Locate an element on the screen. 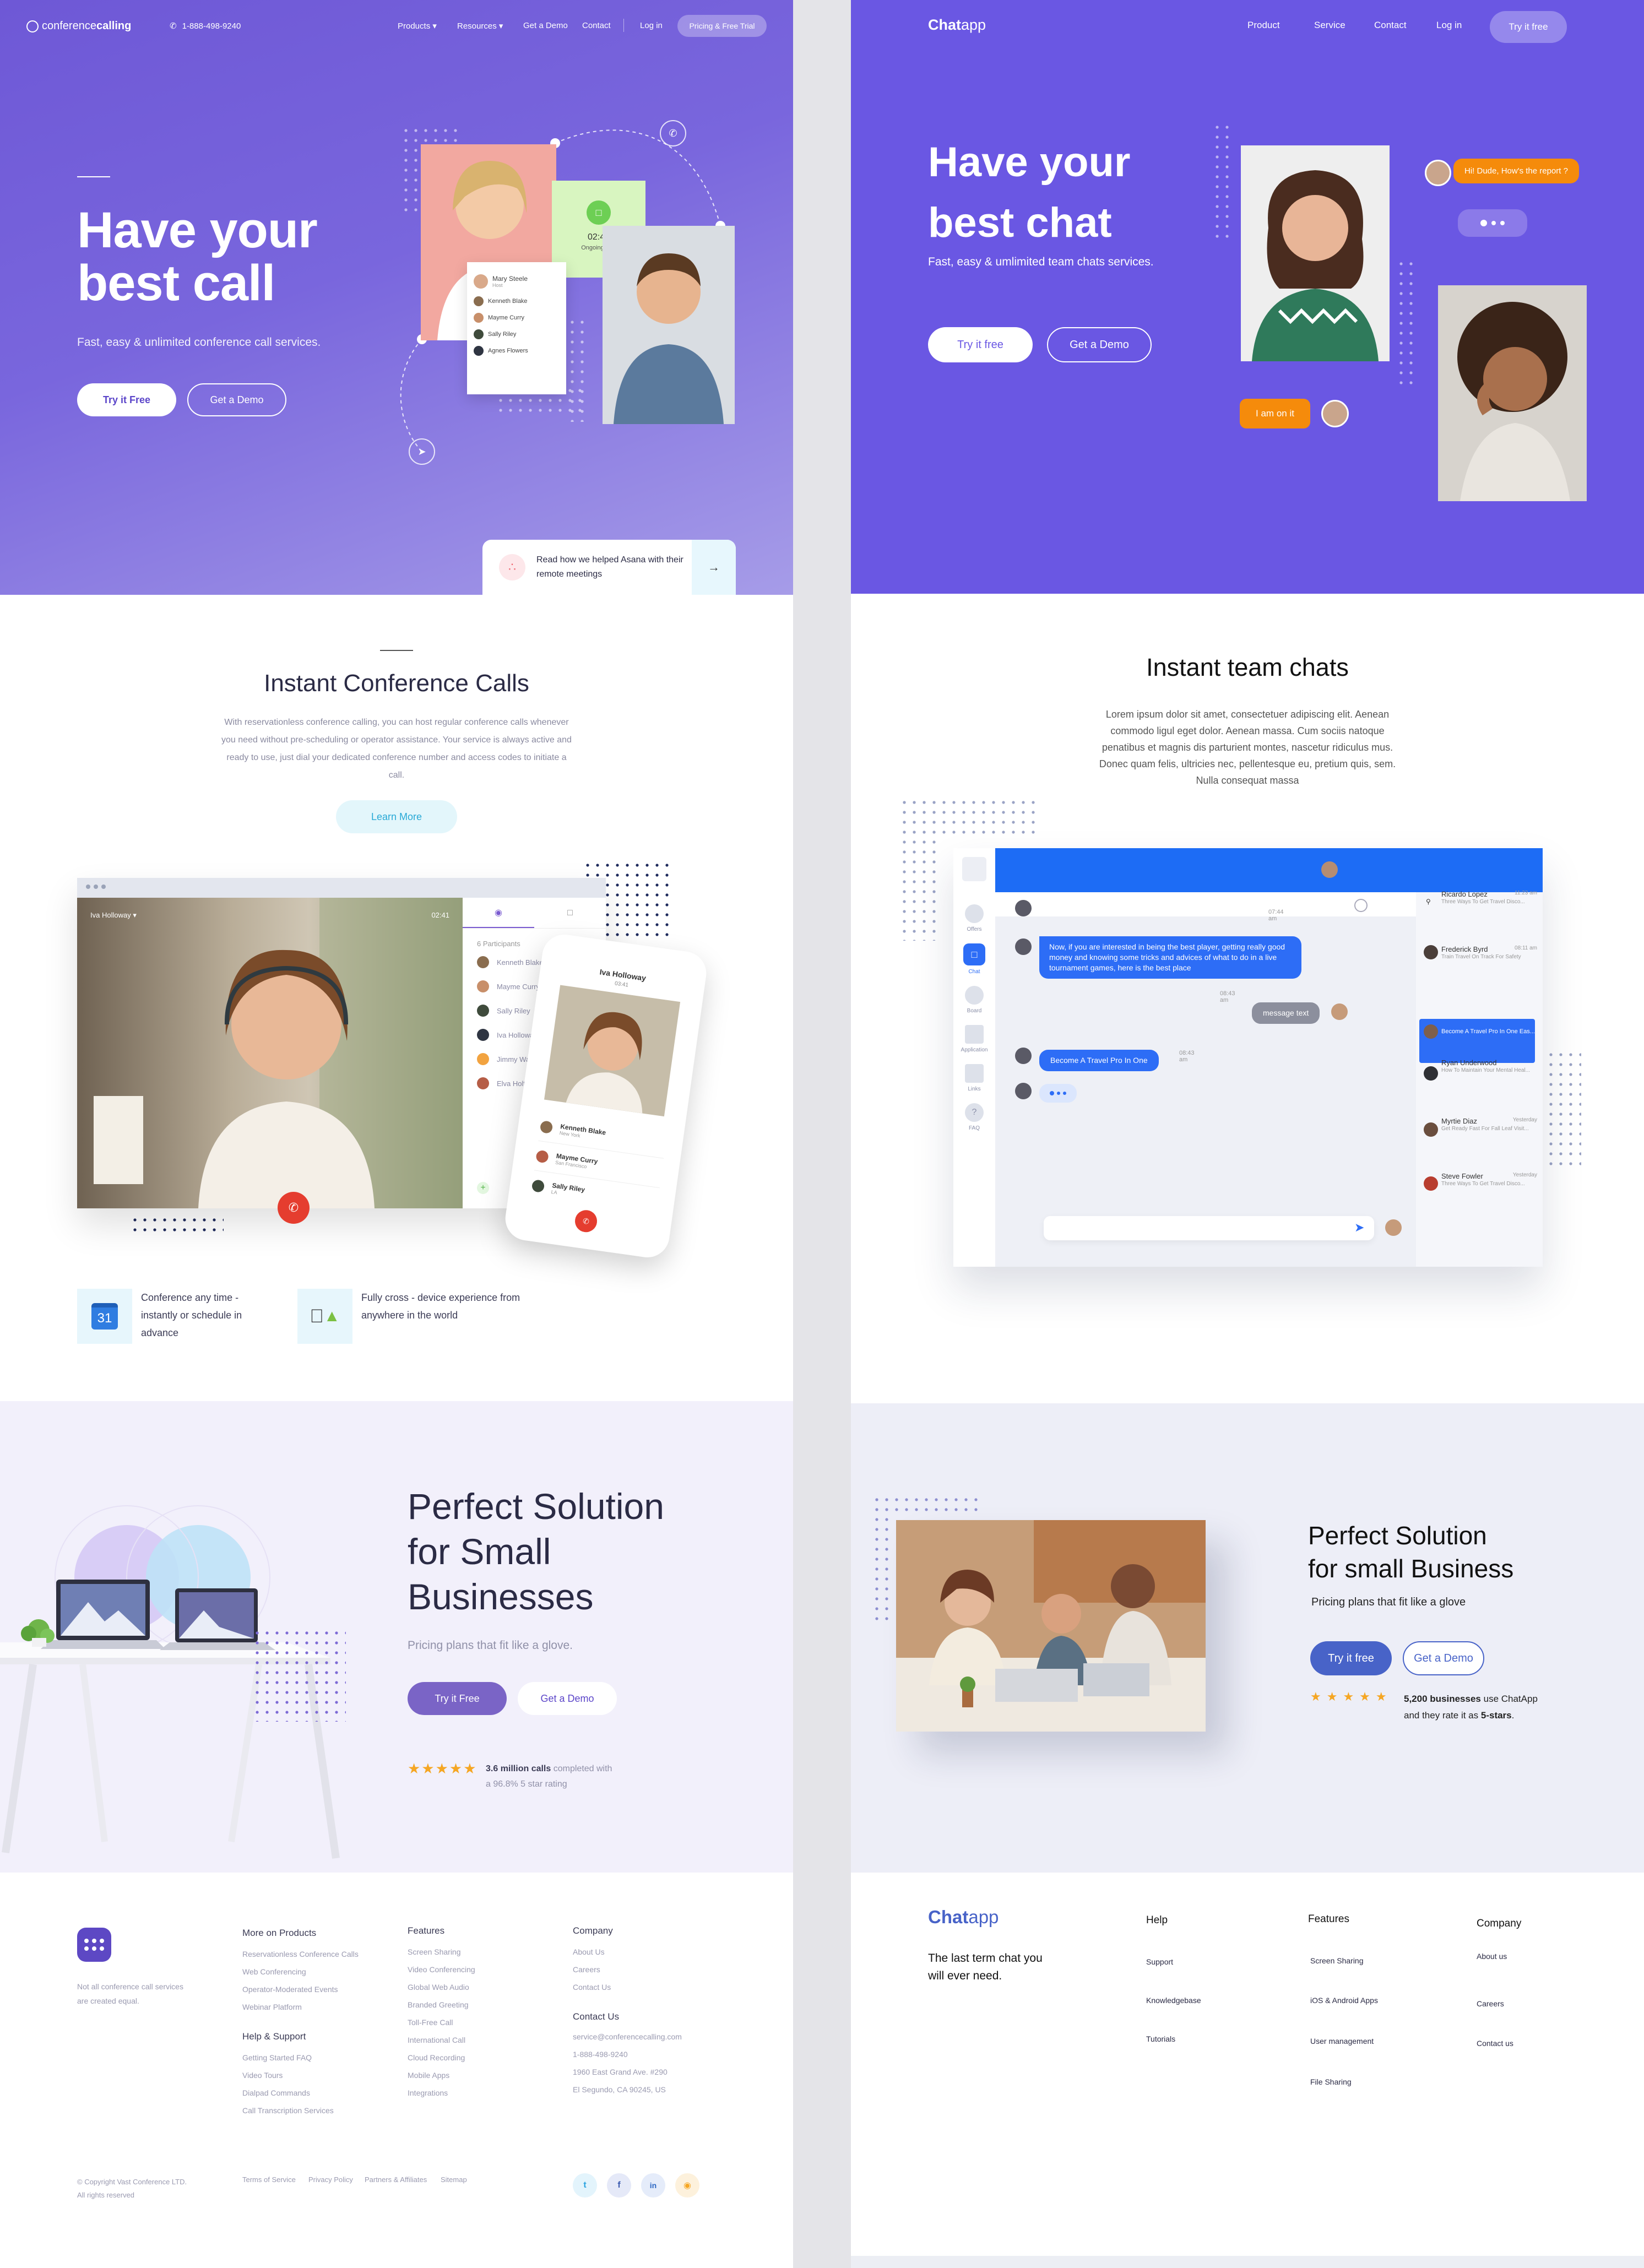 Image resolution: width=1644 pixels, height=2268 pixels. try-free-button: Try it Free is located at coordinates (127, 400).